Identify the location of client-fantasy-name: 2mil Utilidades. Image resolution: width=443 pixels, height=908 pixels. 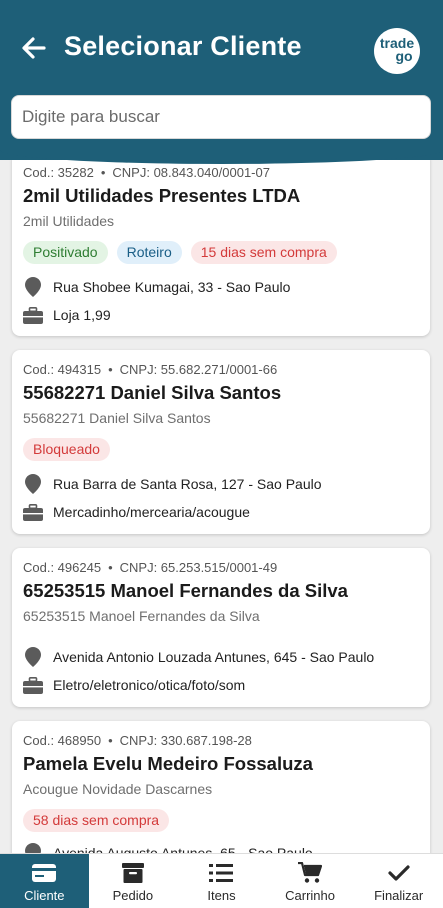
(69, 221).